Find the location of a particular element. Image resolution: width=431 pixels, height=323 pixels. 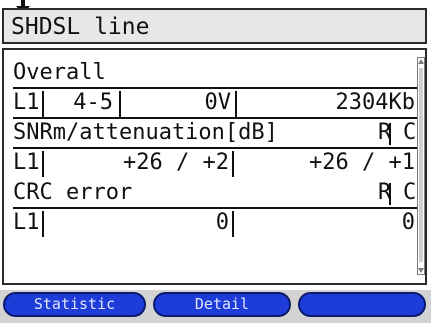

crc-heading-row: CRC error R C is located at coordinates (215, 193).